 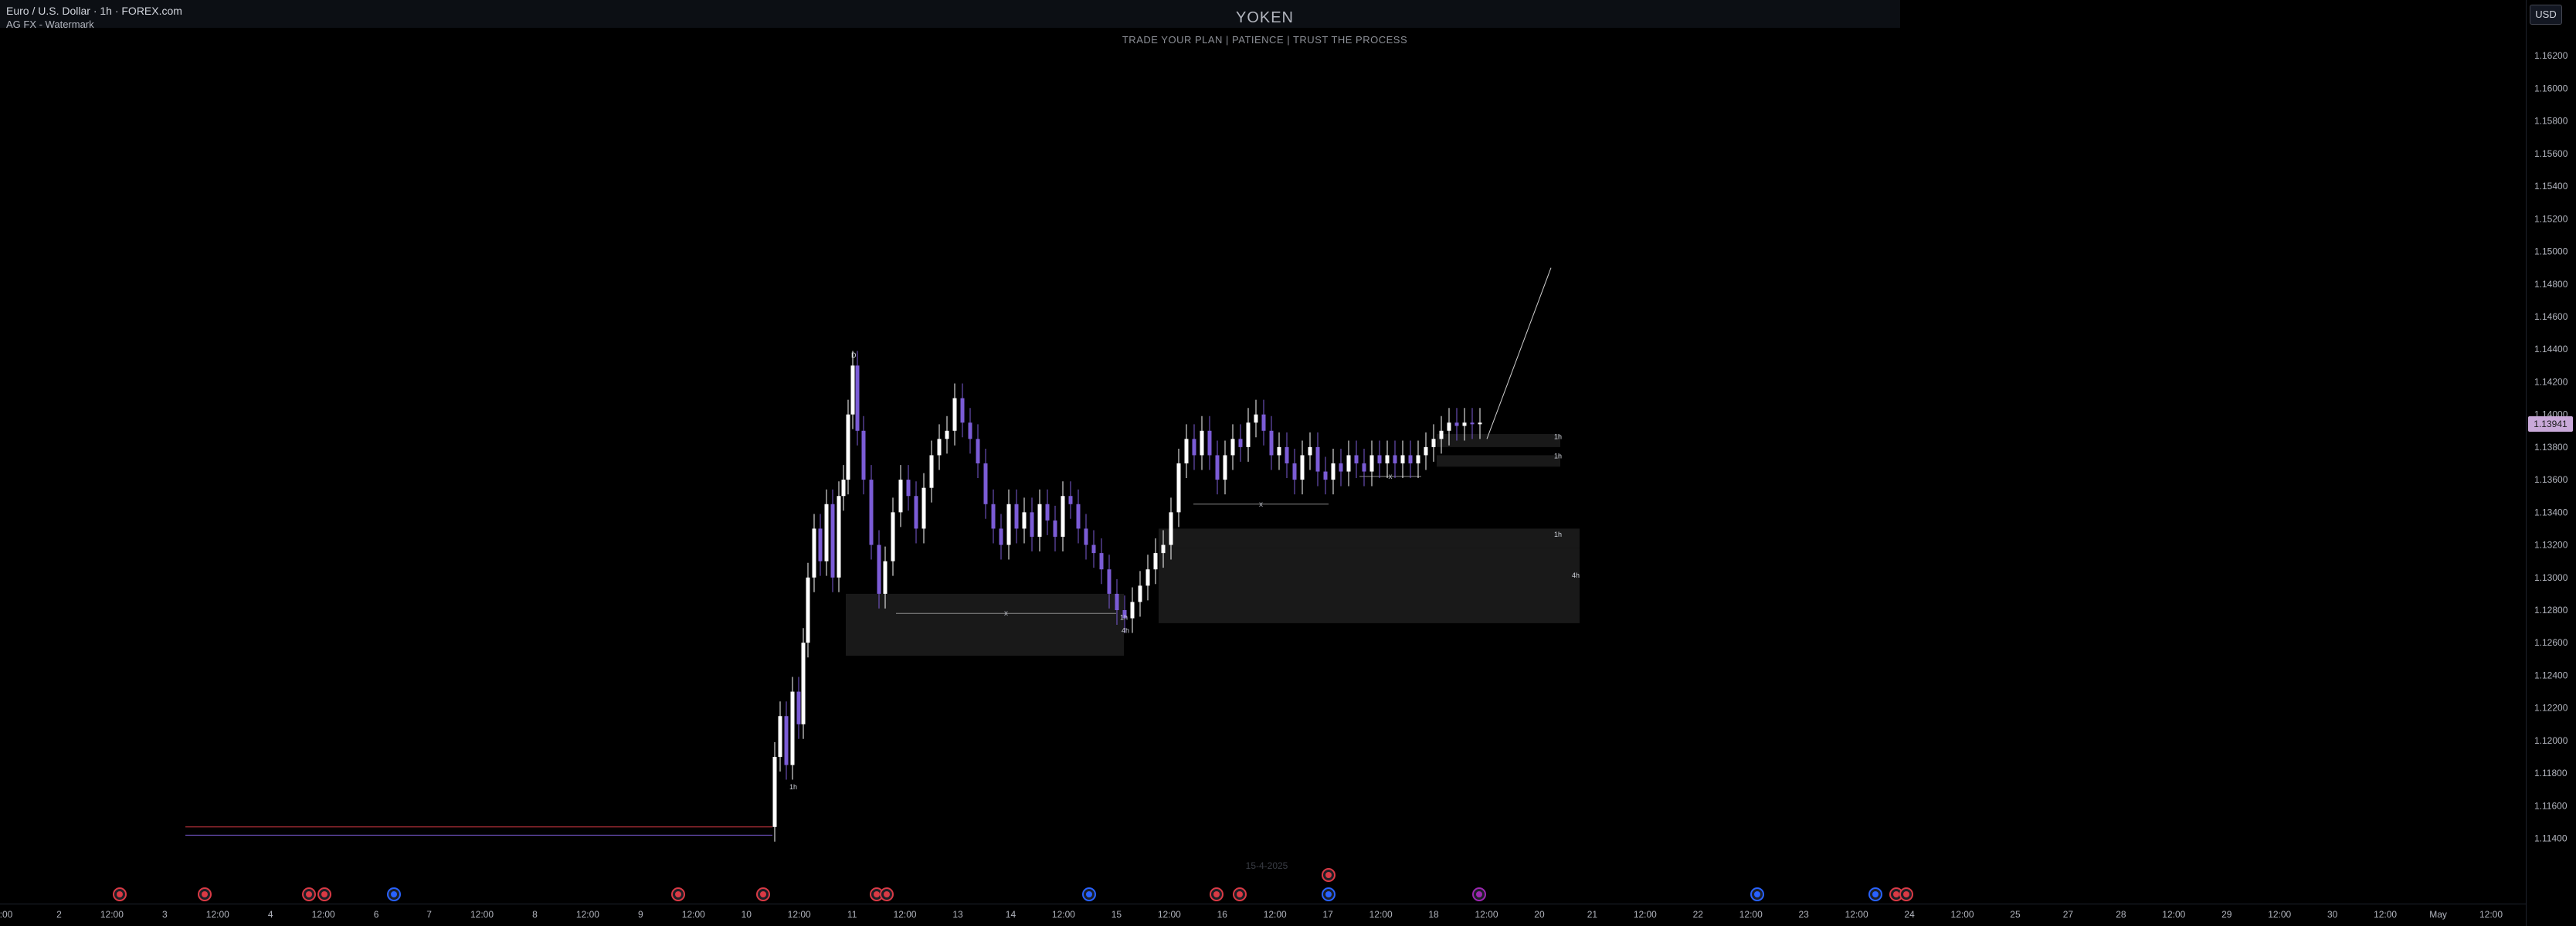 I want to click on y-tick-label: 1.14600, so click(x=2551, y=316).